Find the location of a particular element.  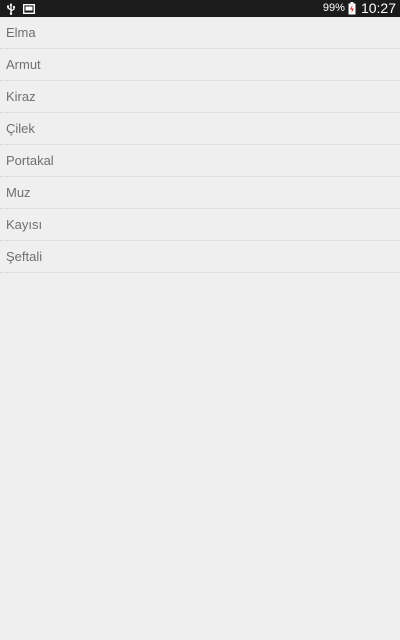

battery-percent: 99% is located at coordinates (333, 8).